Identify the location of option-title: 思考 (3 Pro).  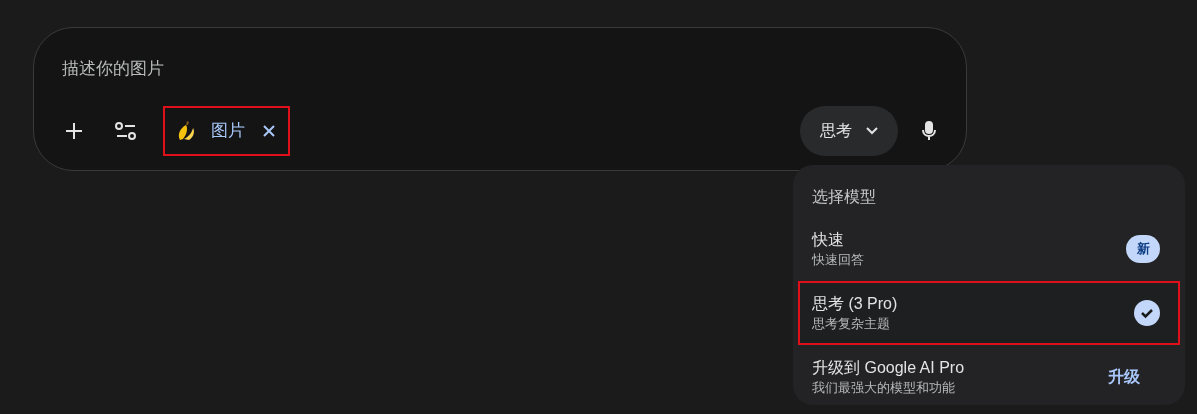
(855, 304).